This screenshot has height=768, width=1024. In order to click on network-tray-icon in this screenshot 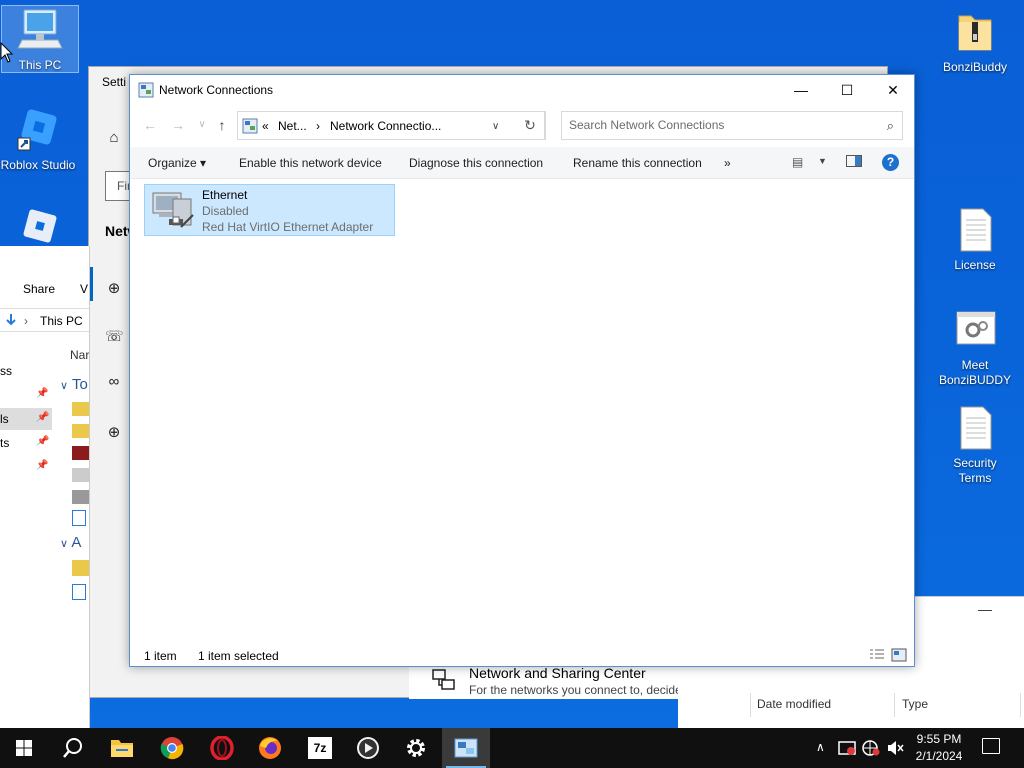, I will do `click(871, 749)`.